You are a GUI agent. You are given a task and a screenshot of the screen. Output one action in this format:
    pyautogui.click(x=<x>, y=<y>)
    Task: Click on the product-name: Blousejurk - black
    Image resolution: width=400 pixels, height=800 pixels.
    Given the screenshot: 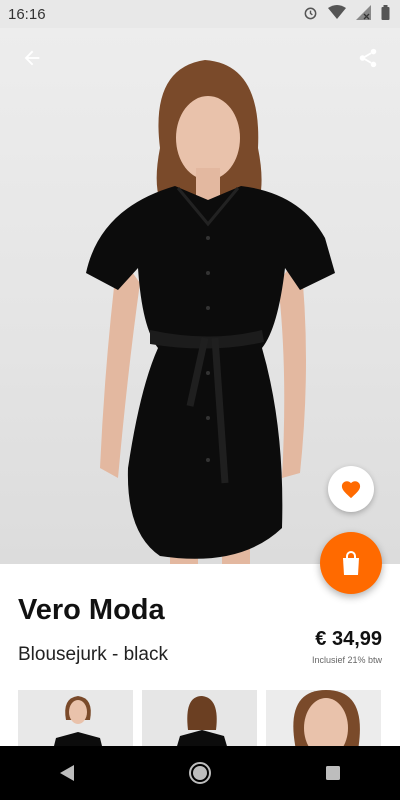 What is the action you would take?
    pyautogui.click(x=93, y=654)
    